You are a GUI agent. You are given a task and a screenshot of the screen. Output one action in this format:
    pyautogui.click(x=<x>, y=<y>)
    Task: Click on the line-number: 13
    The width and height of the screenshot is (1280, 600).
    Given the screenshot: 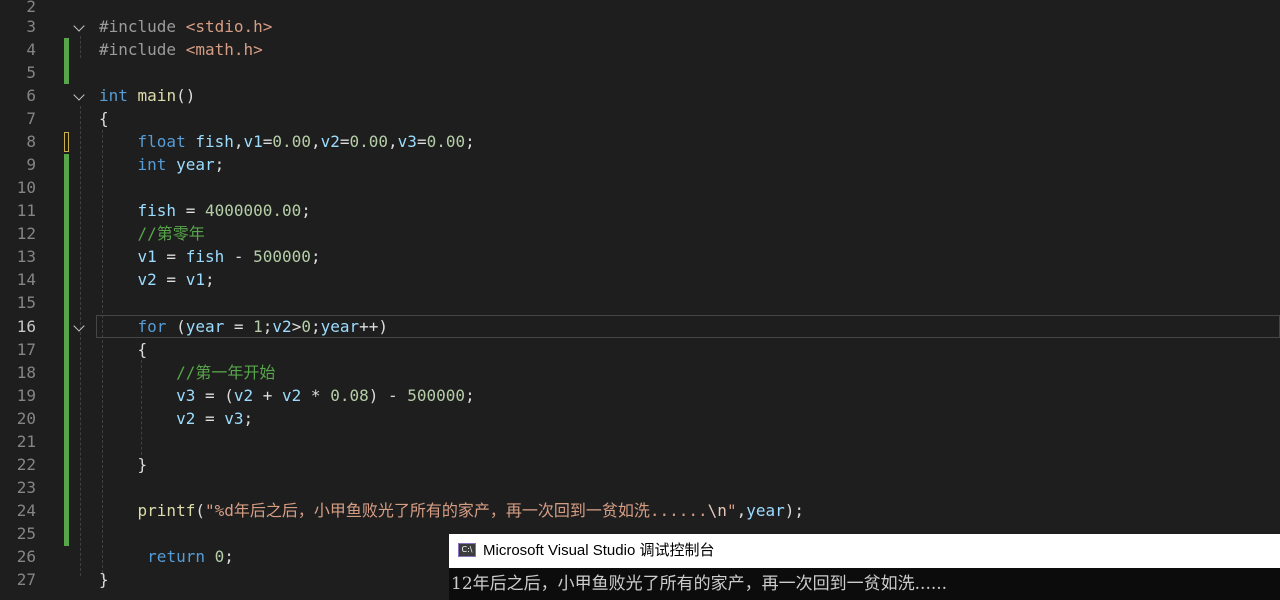 What is the action you would take?
    pyautogui.click(x=26, y=256)
    